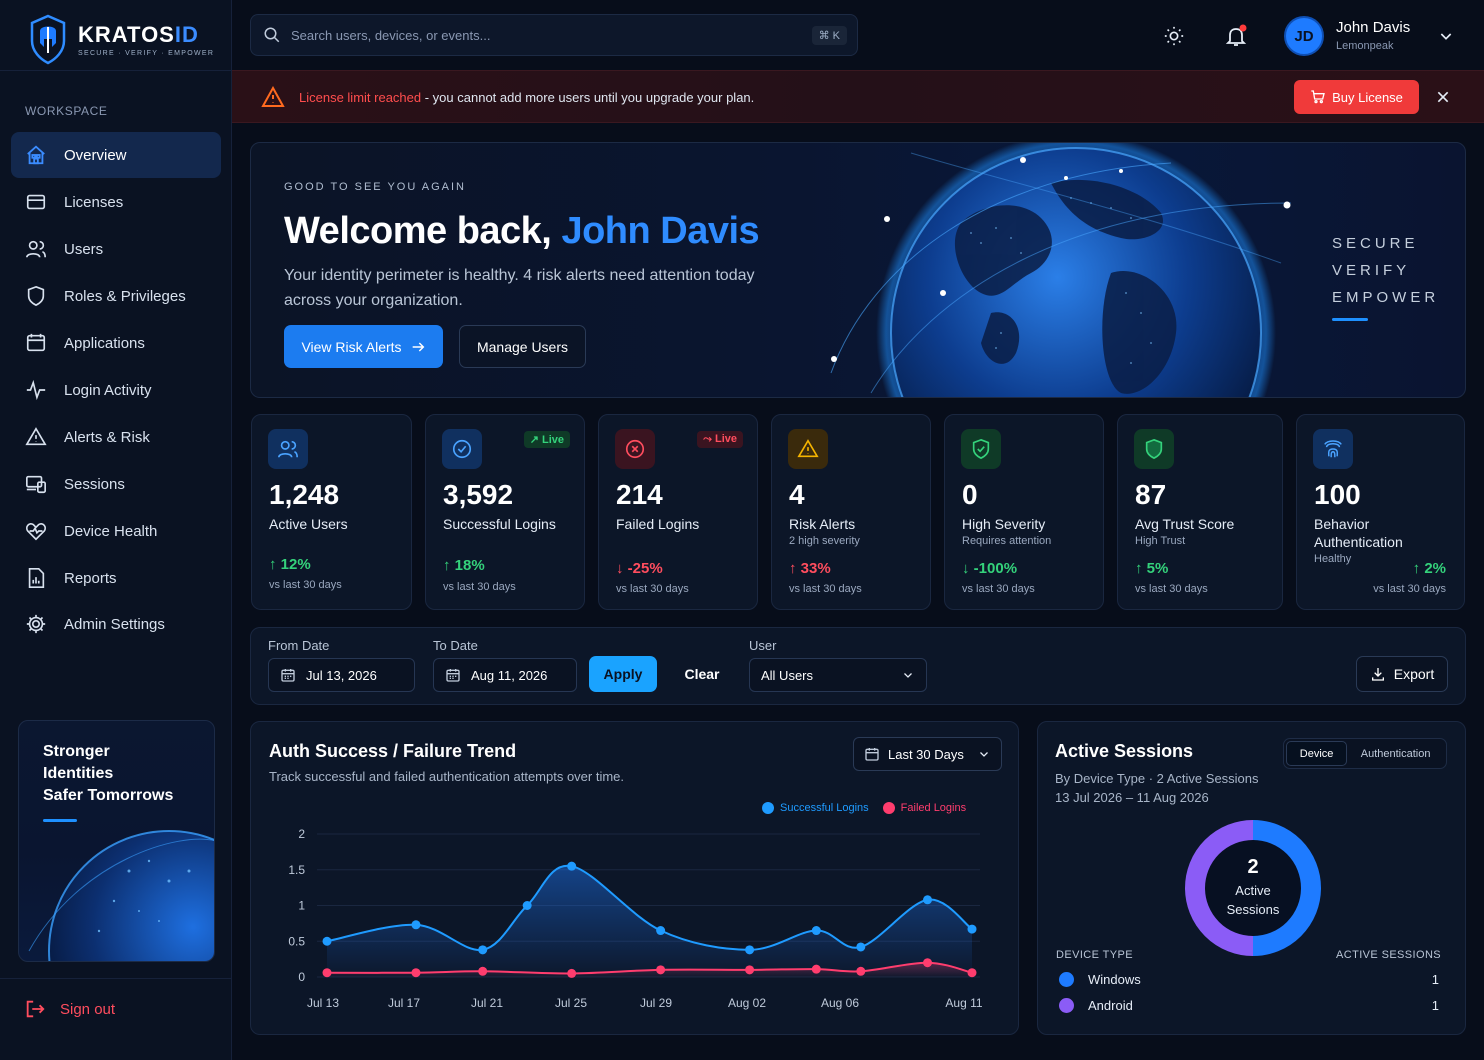  Describe the element at coordinates (924, 808) in the screenshot. I see `legend-failed: Failed Logins` at that location.